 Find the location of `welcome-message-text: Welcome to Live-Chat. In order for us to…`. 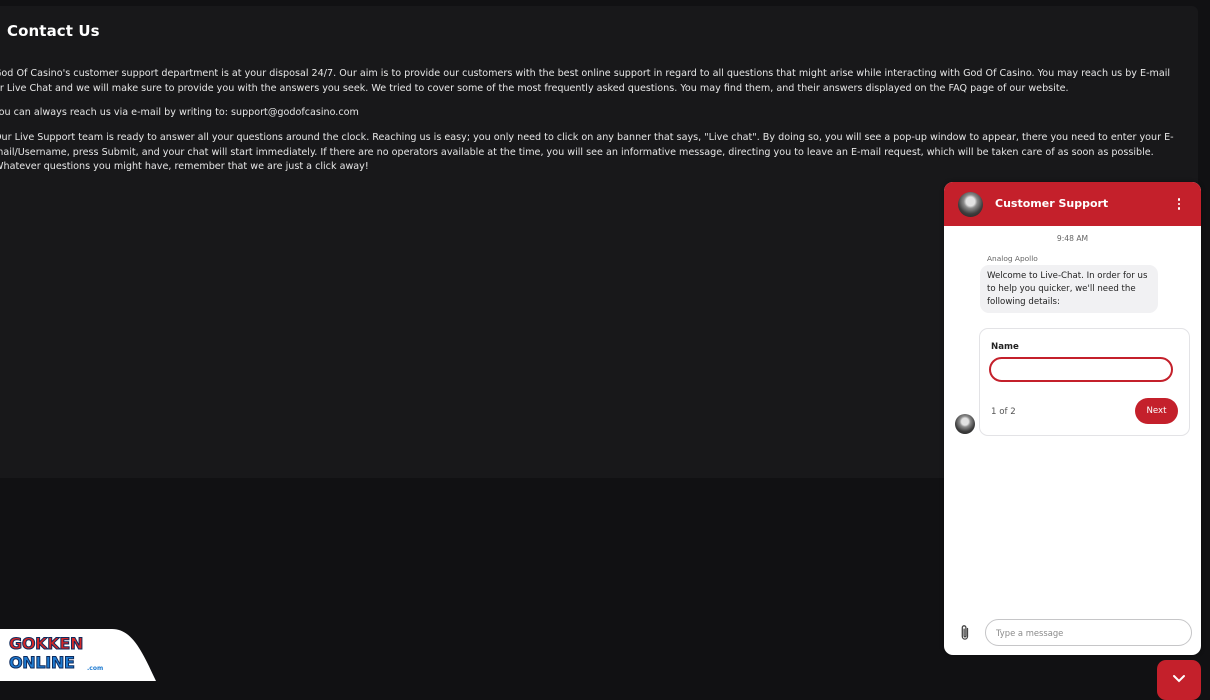

welcome-message-text: Welcome to Live-Chat. In order for us to… is located at coordinates (1067, 289).